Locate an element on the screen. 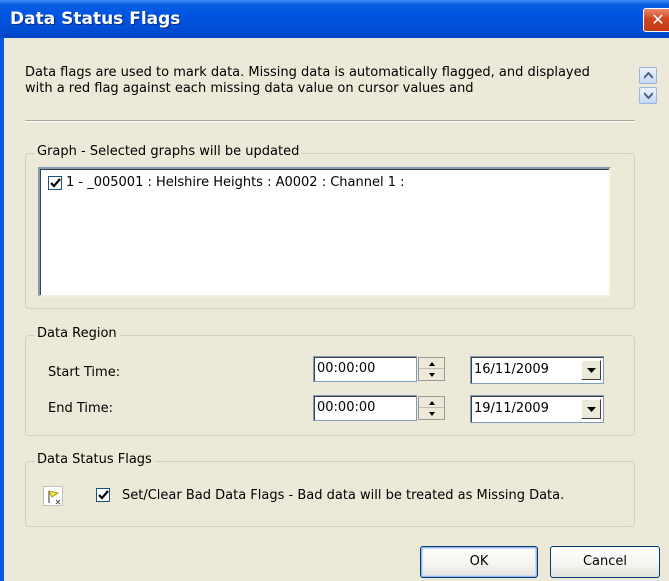 Image resolution: width=669 pixels, height=581 pixels. scroll-down-button is located at coordinates (648, 95).